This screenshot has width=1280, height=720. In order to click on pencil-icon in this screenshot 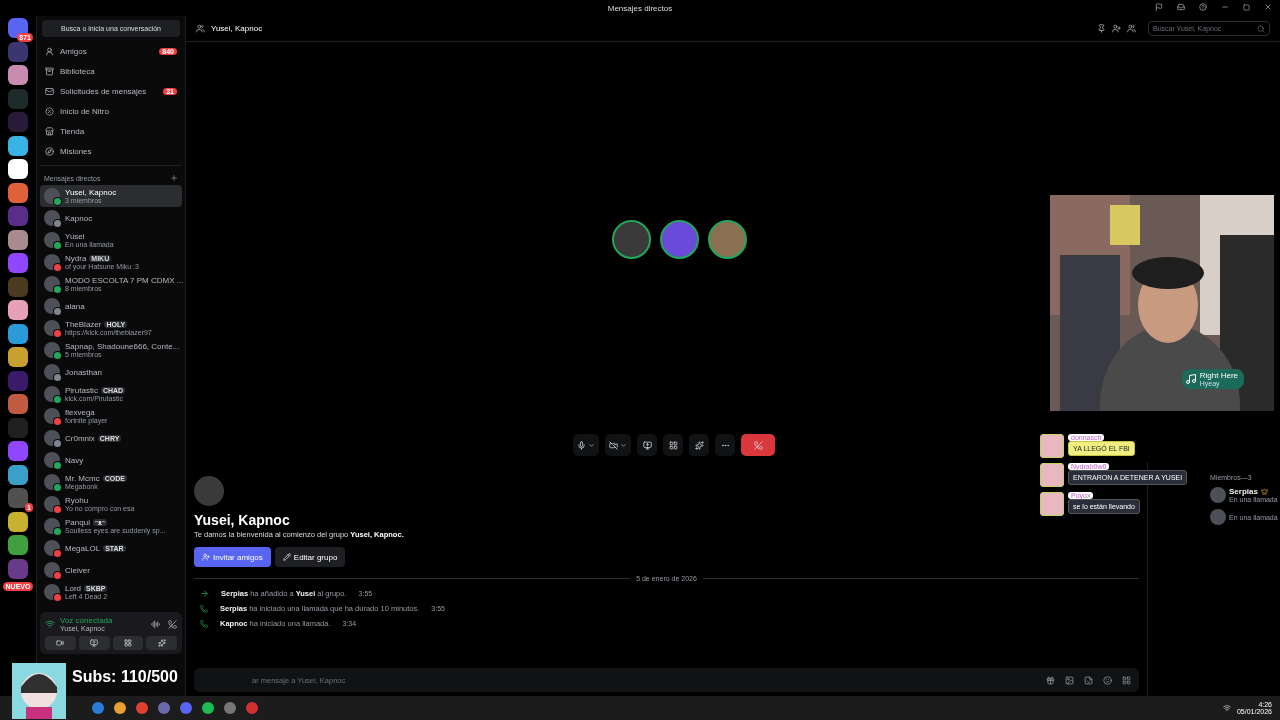, I will do `click(286, 557)`.